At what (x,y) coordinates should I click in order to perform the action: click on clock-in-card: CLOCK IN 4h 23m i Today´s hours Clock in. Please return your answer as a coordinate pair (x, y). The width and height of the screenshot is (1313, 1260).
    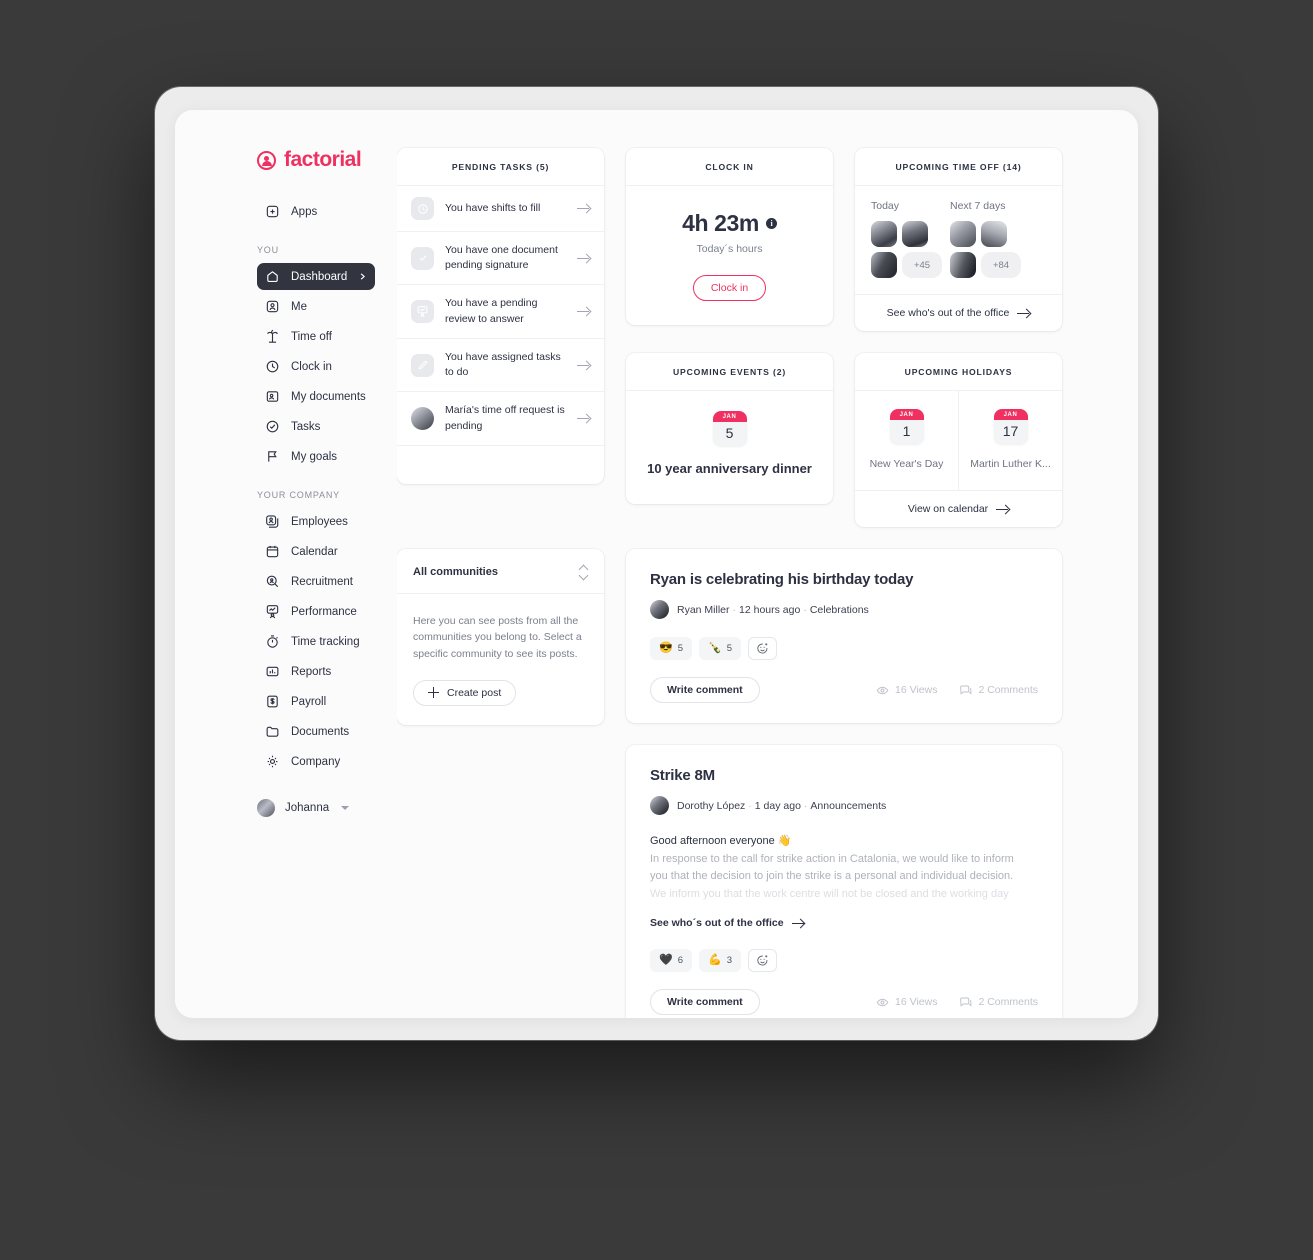
    Looking at the image, I should click on (729, 236).